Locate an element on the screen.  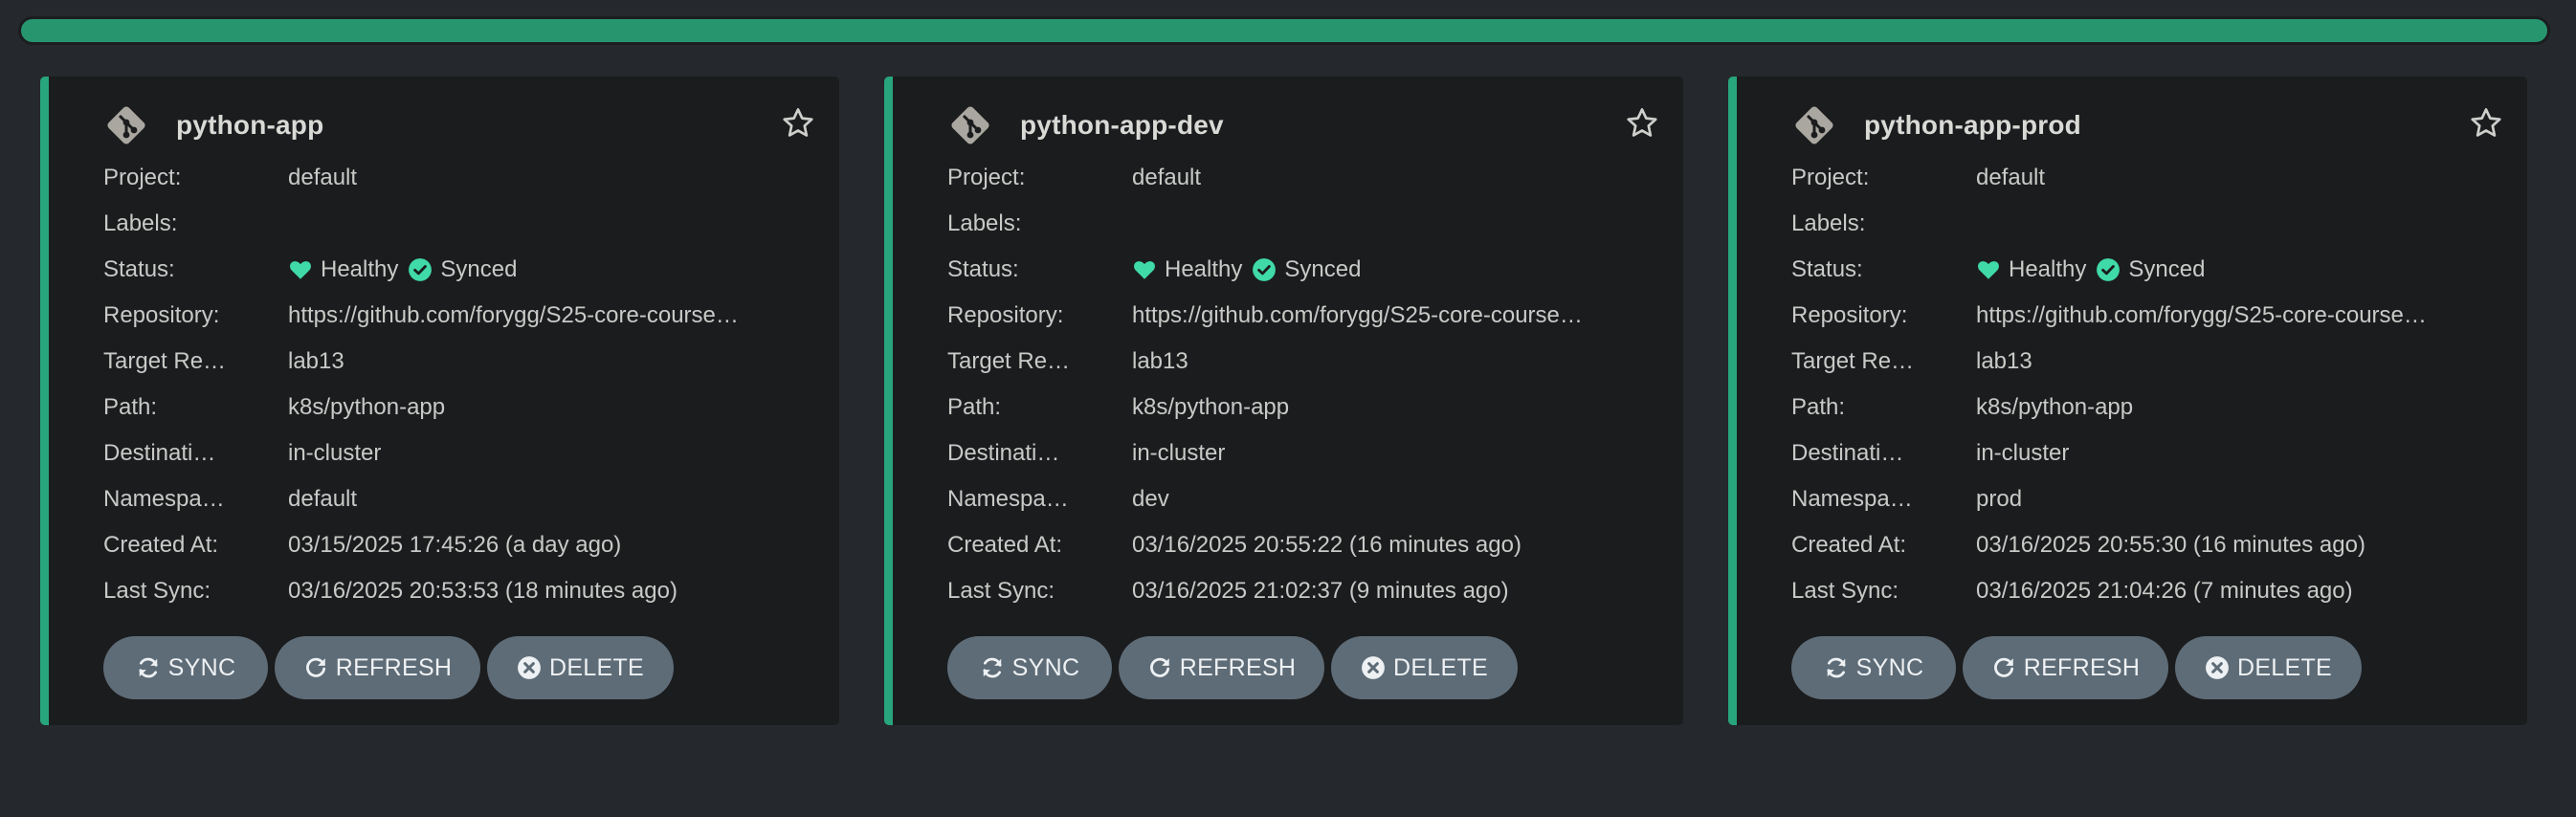
field-label: Created At: is located at coordinates (1005, 545).